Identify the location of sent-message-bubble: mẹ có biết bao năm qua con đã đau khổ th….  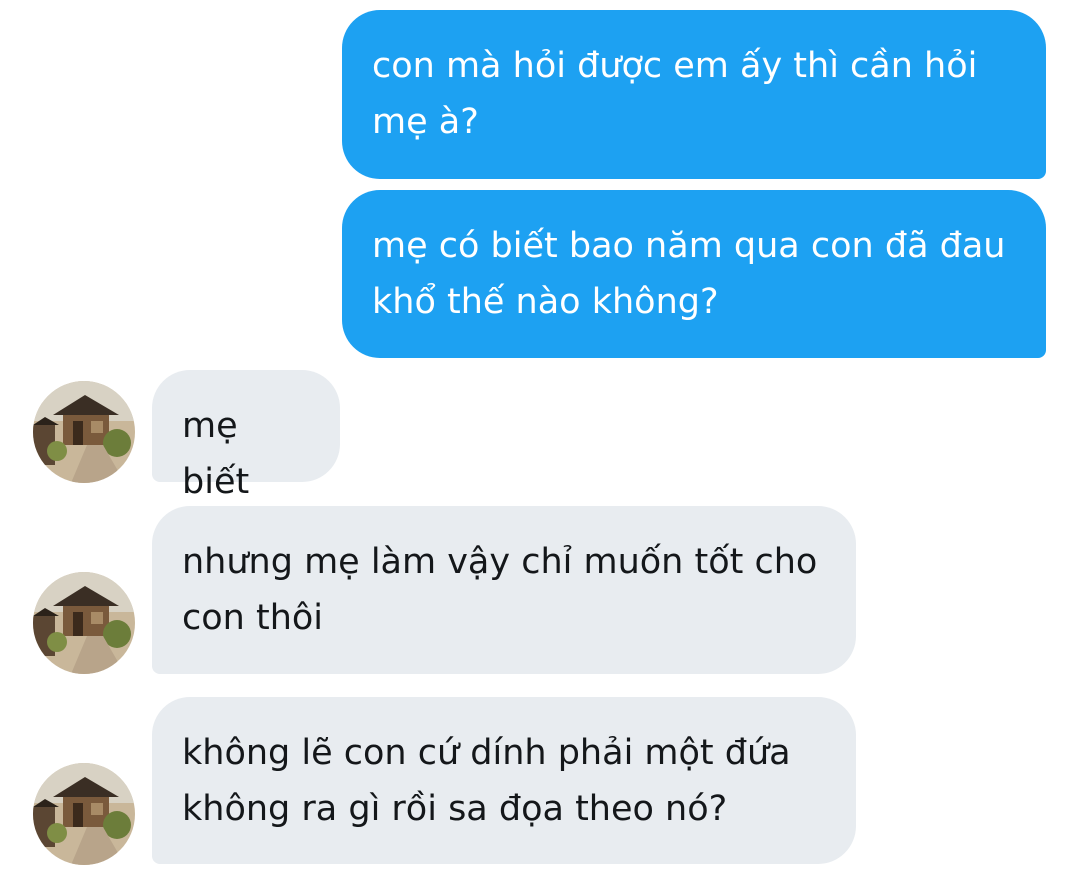
(694, 274).